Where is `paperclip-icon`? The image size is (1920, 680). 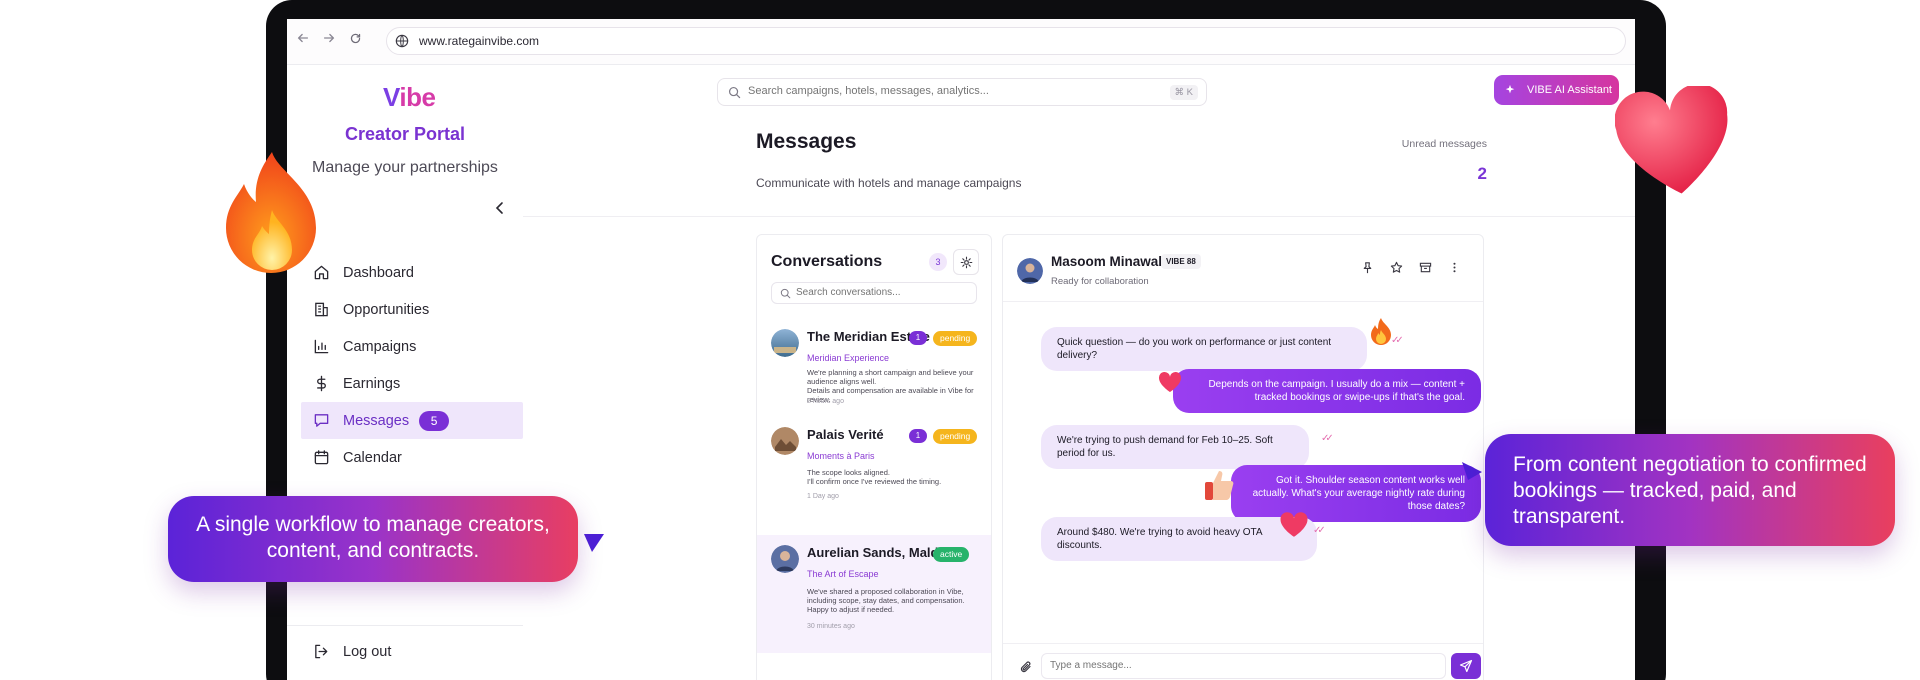 paperclip-icon is located at coordinates (1026, 667).